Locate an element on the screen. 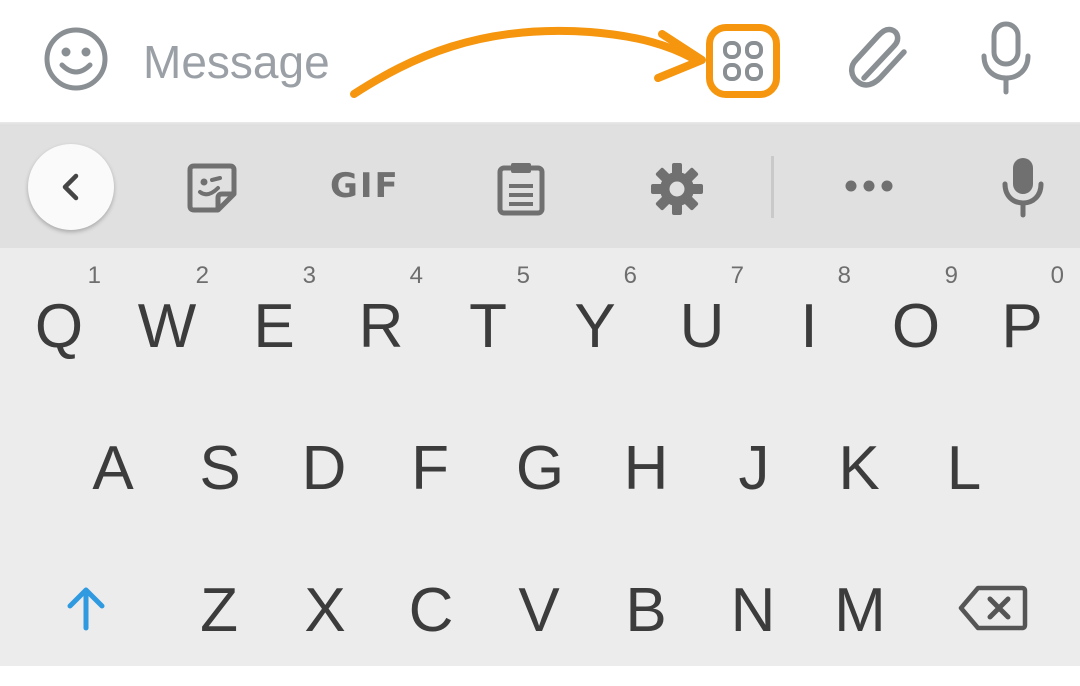 The image size is (1080, 686). shift-arrow-icon is located at coordinates (86, 609).